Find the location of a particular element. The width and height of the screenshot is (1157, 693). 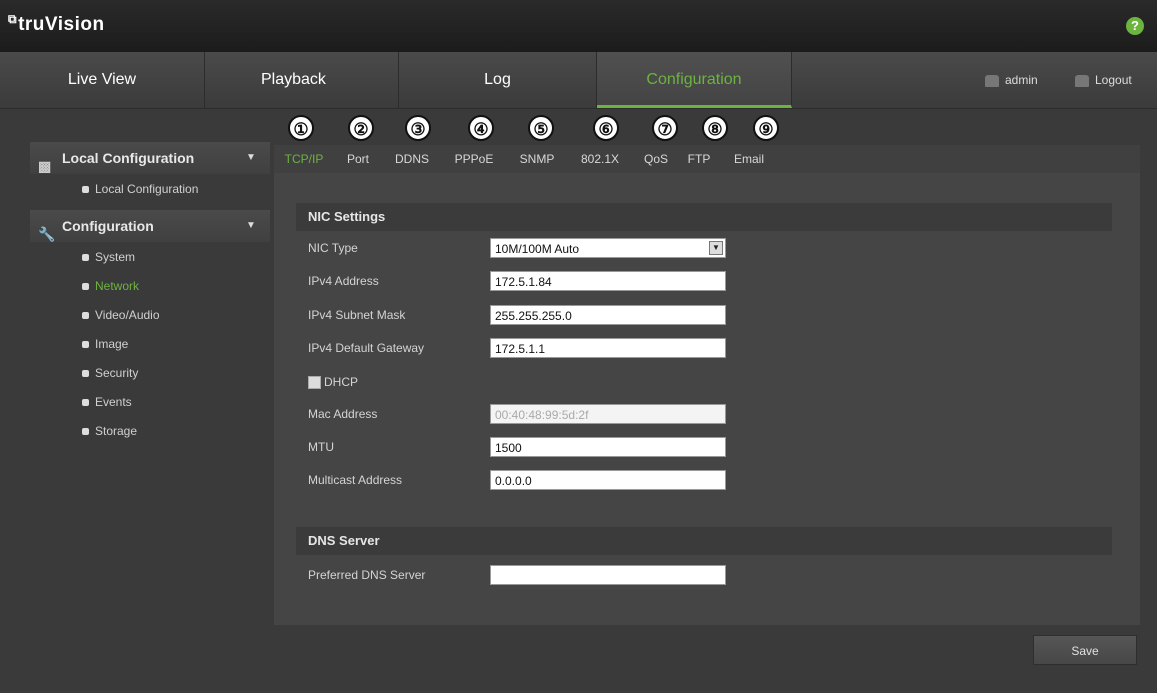

tab-configuration: Configuration is located at coordinates (694, 80).